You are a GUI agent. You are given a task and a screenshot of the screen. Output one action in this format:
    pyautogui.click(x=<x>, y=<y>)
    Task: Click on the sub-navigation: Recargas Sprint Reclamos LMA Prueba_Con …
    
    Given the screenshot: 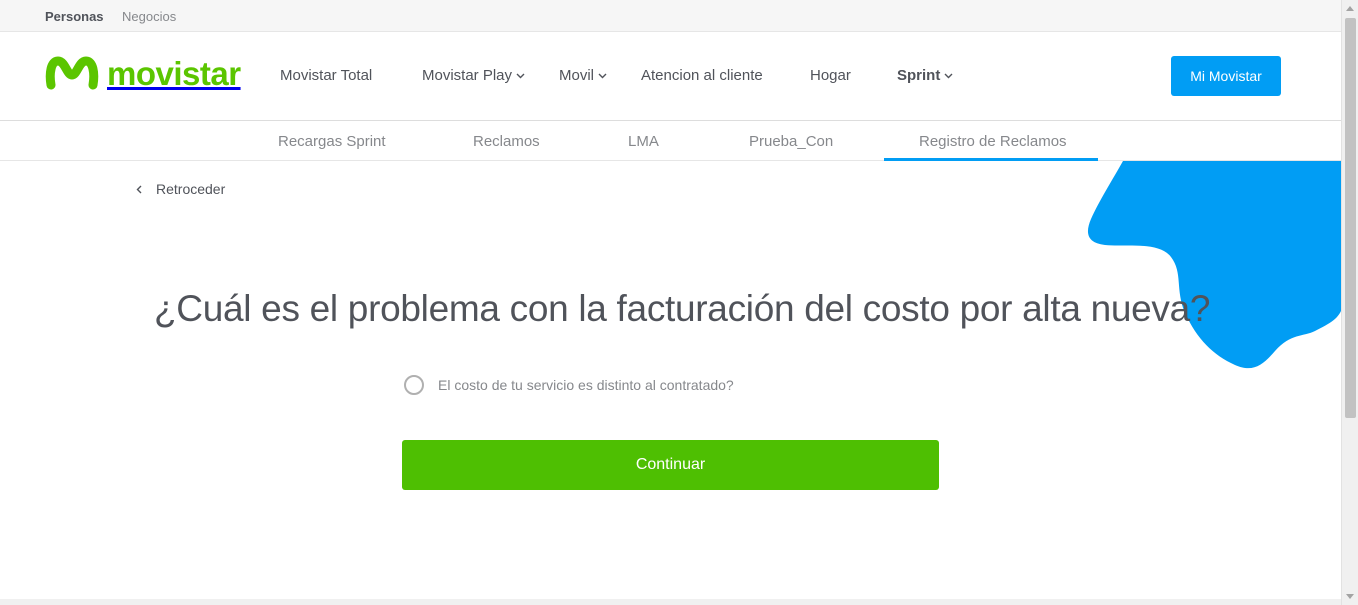 What is the action you would take?
    pyautogui.click(x=670, y=141)
    